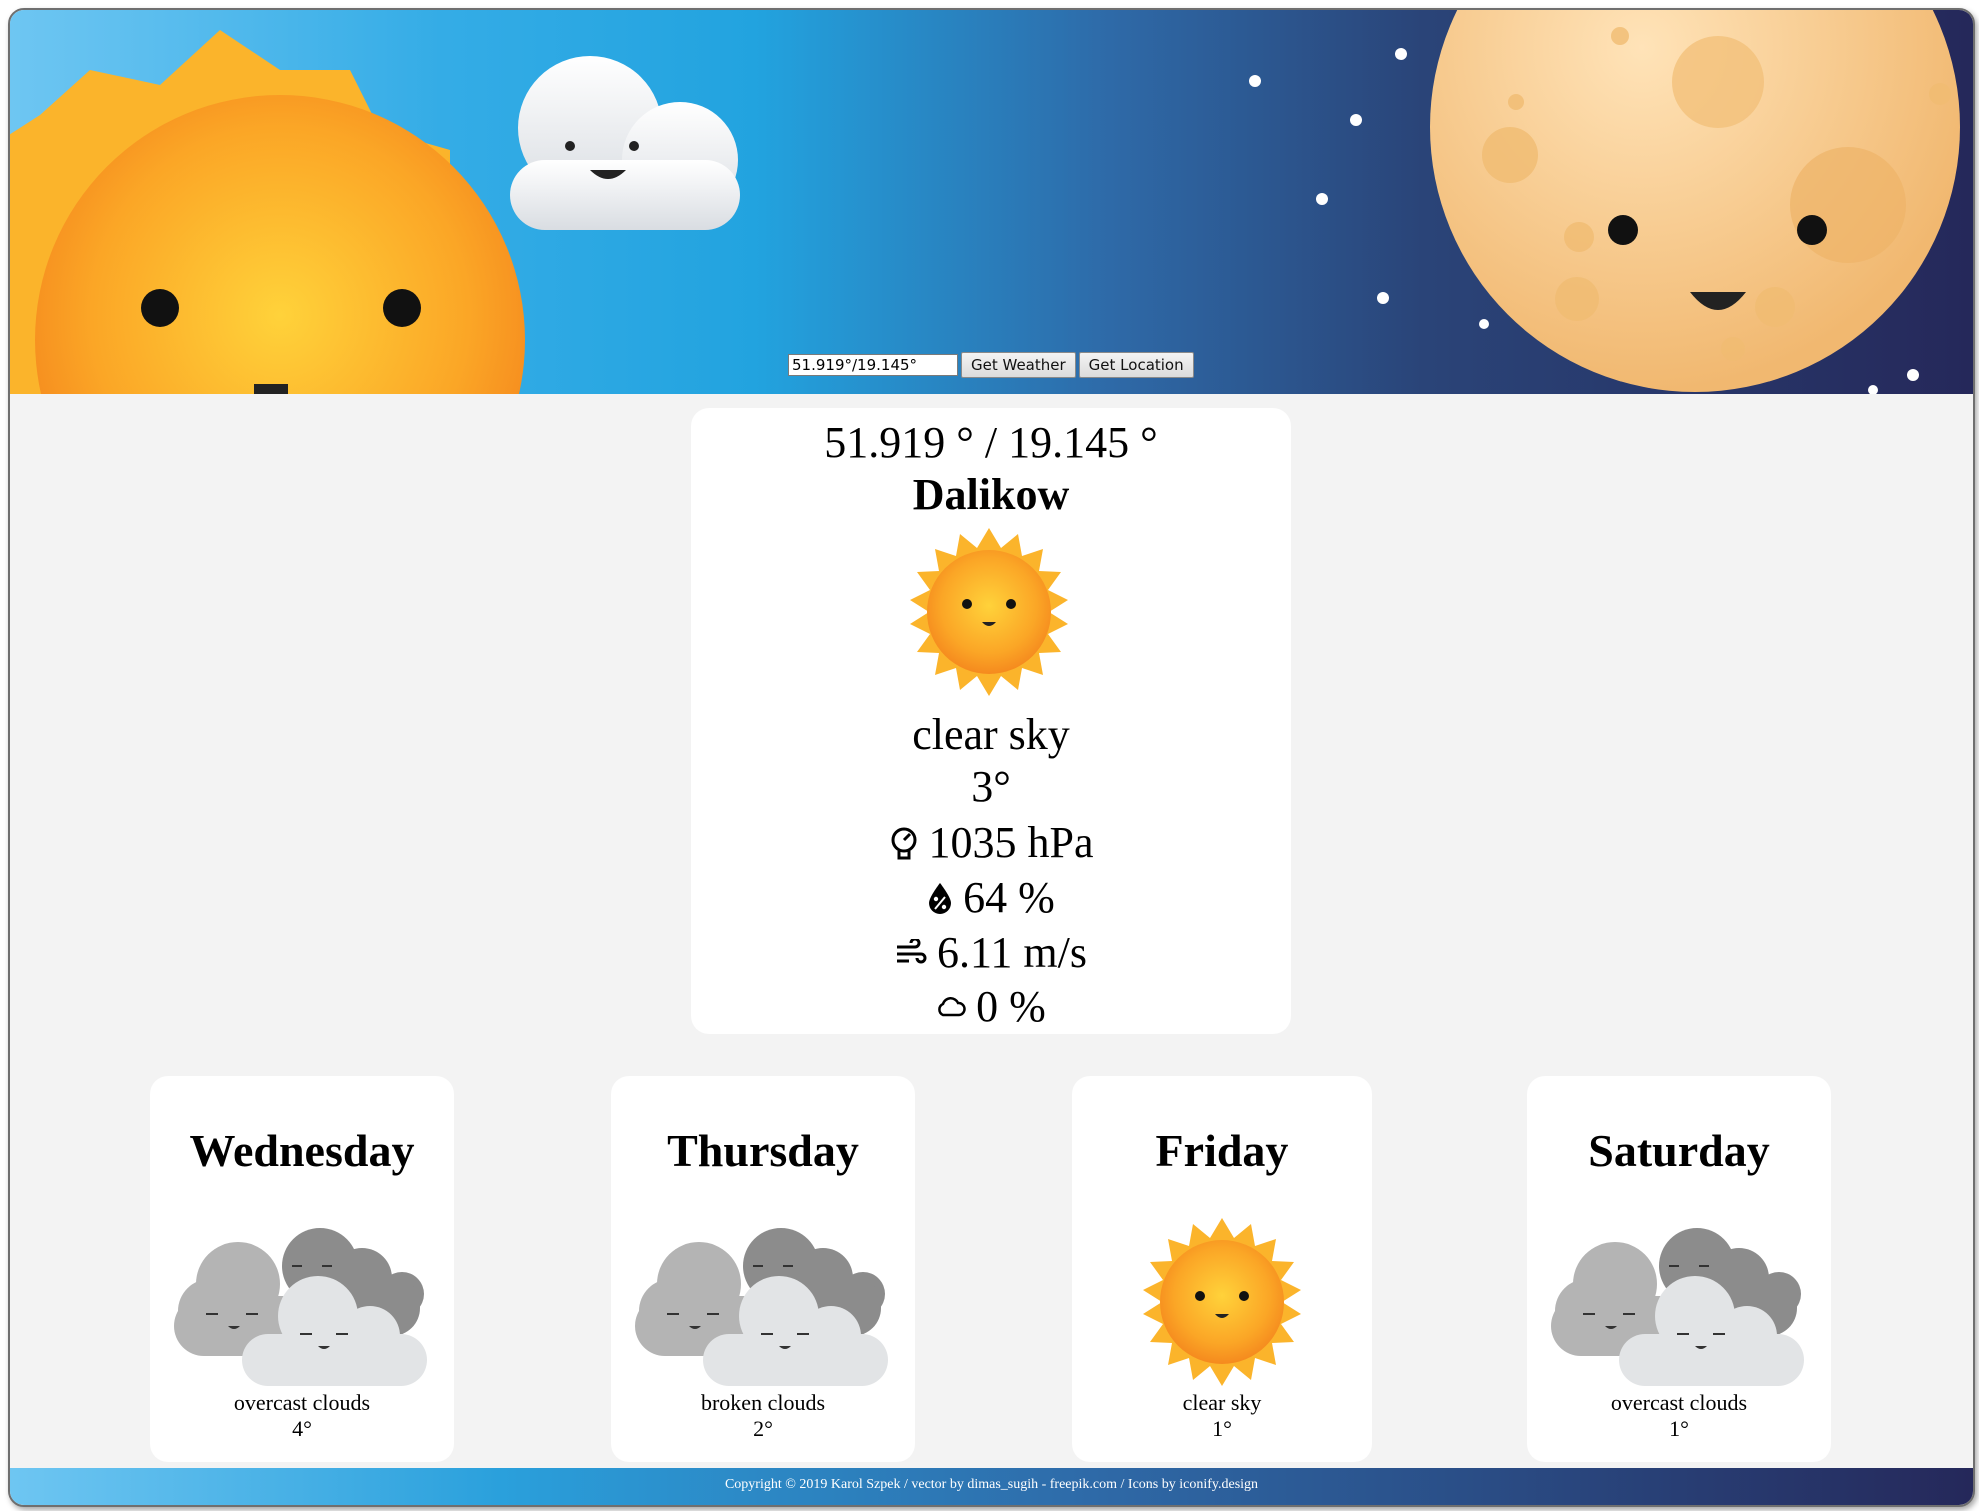 This screenshot has height=1511, width=1979. What do you see at coordinates (1222, 1150) in the screenshot?
I see `forecast-day: Friday` at bounding box center [1222, 1150].